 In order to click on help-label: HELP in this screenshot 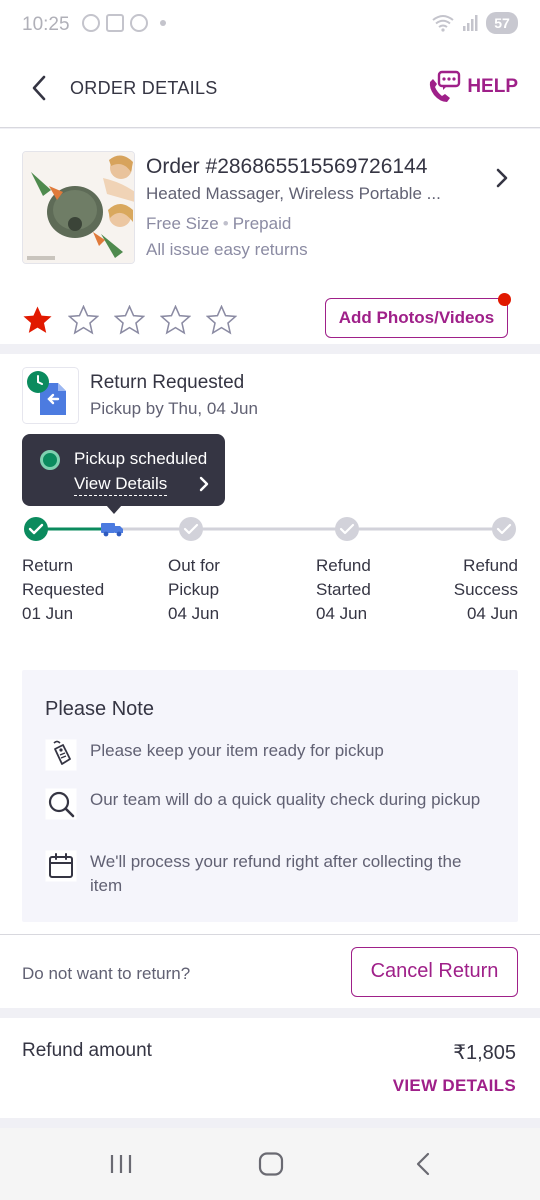, I will do `click(492, 86)`.